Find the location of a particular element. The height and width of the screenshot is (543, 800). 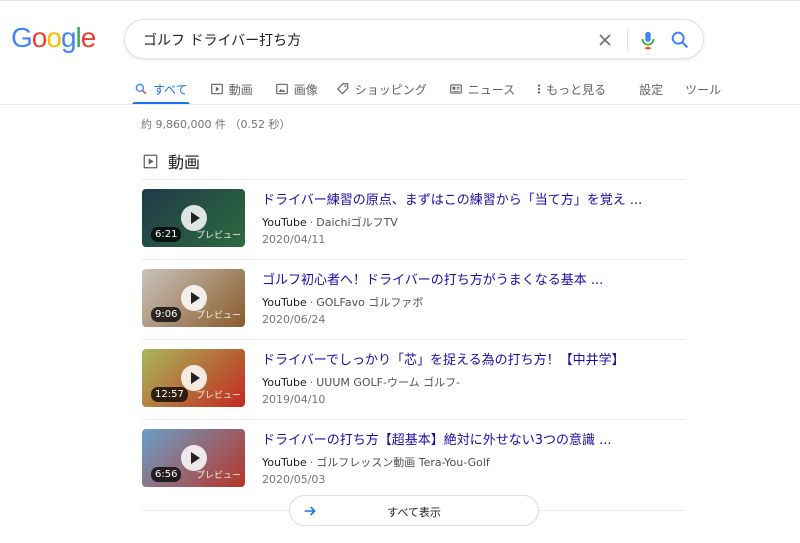

search-tabs: すべて 動画 画像 ショッピング ニュース もっと見る 設定 ツール is located at coordinates (426, 89).